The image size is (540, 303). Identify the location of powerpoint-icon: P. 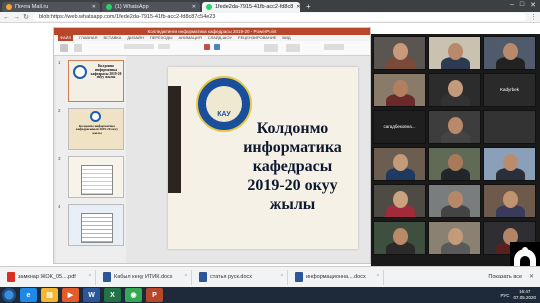
(154, 295).